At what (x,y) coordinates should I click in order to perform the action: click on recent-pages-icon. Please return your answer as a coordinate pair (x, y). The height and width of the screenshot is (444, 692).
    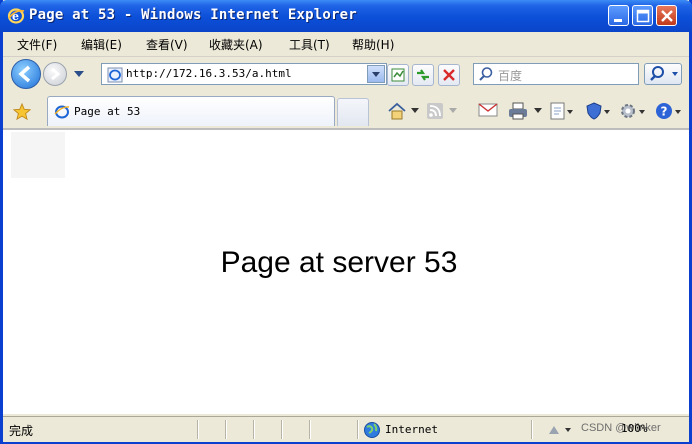
    Looking at the image, I should click on (79, 74).